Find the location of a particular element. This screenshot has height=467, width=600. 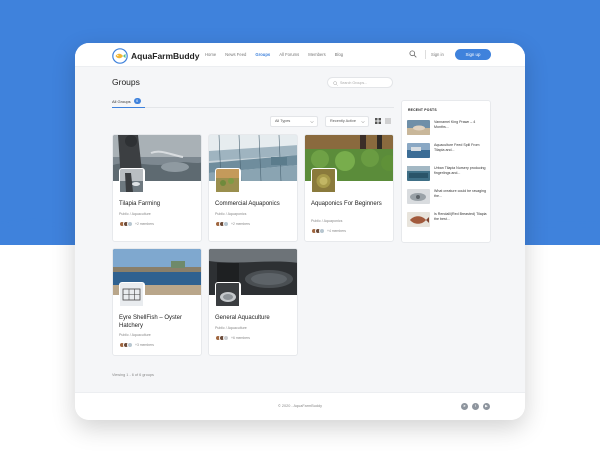

sort-filter-value: Recently Active is located at coordinates (343, 121).